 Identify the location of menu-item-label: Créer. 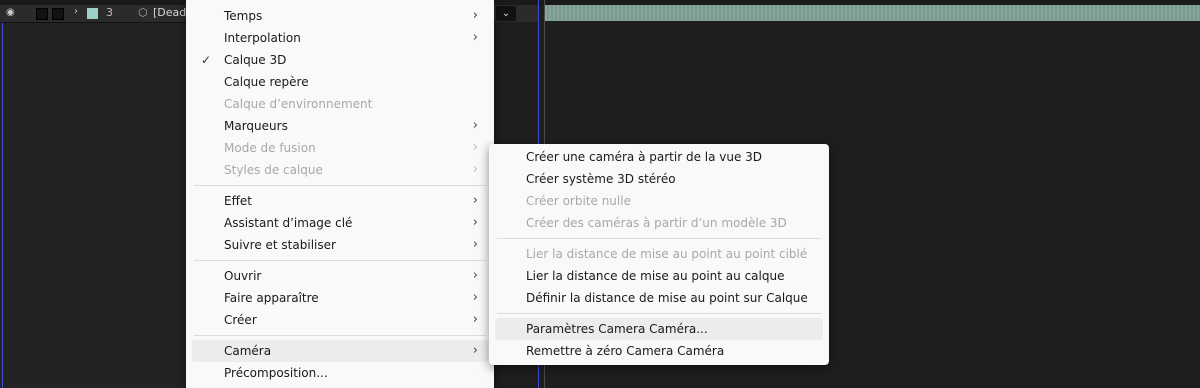
(240, 320).